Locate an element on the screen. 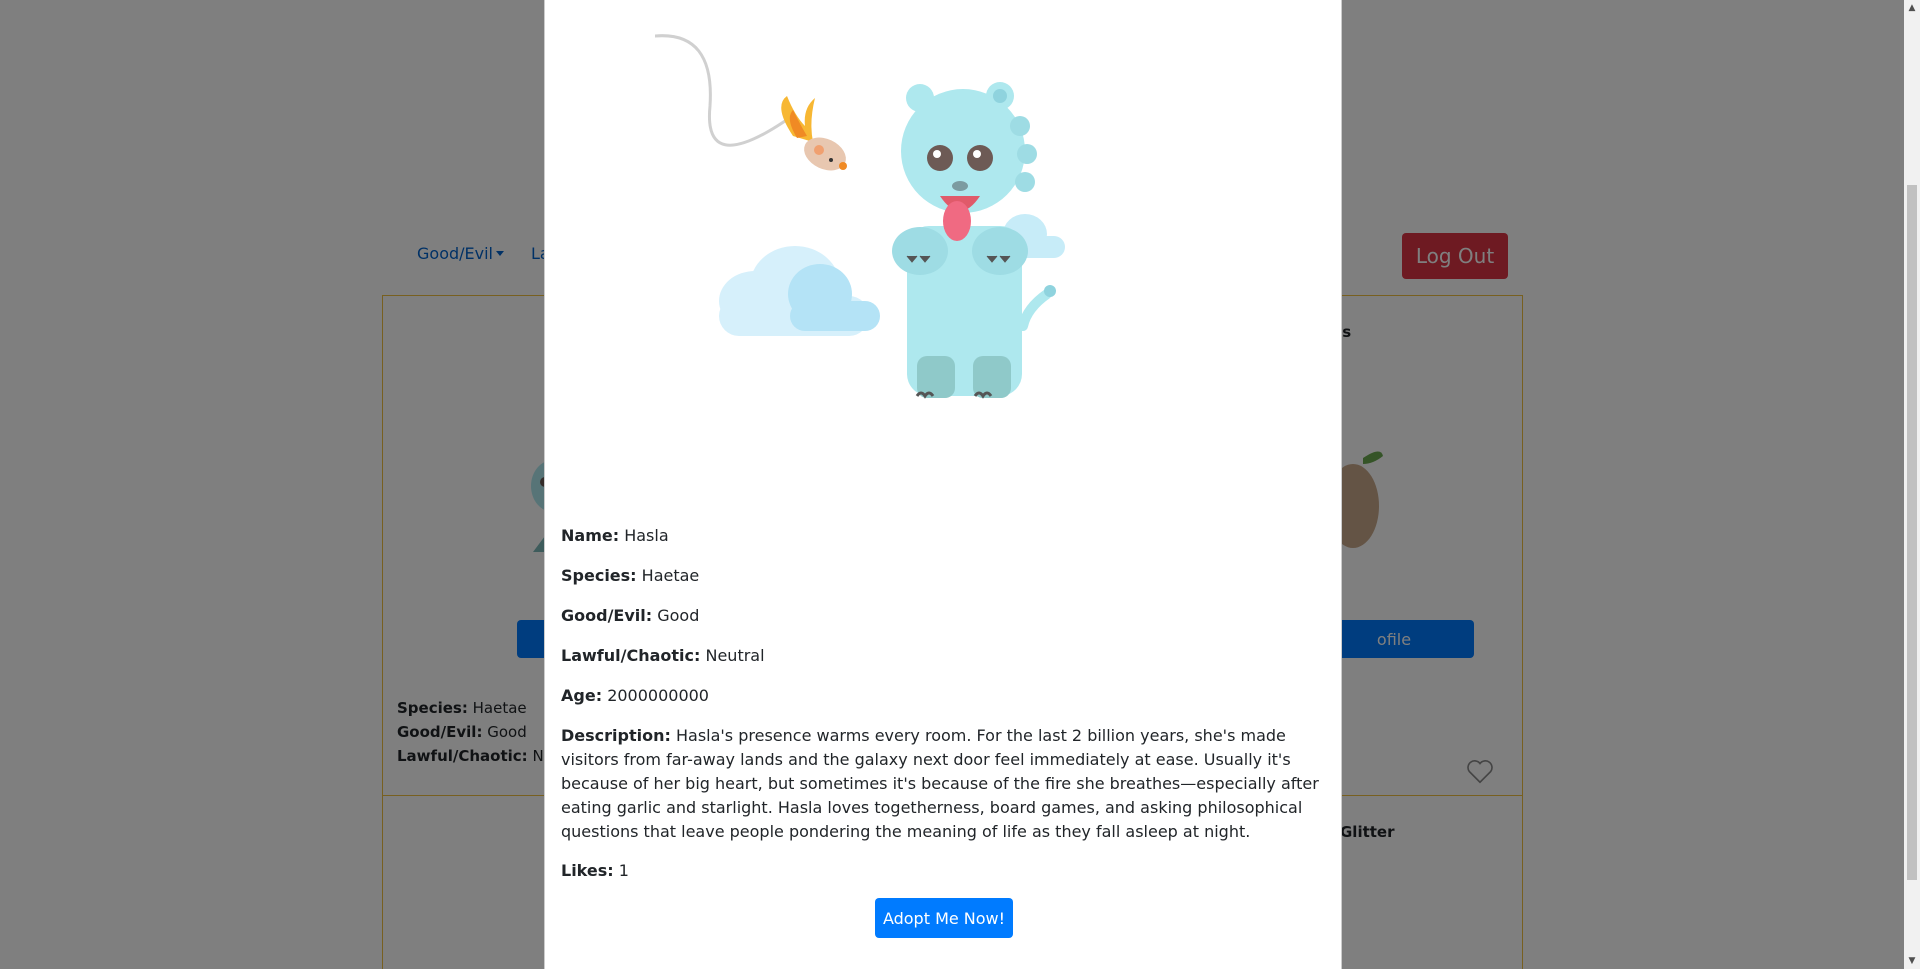 Image resolution: width=1920 pixels, height=969 pixels. adopt-me-button: Adopt Me Now! is located at coordinates (944, 918).